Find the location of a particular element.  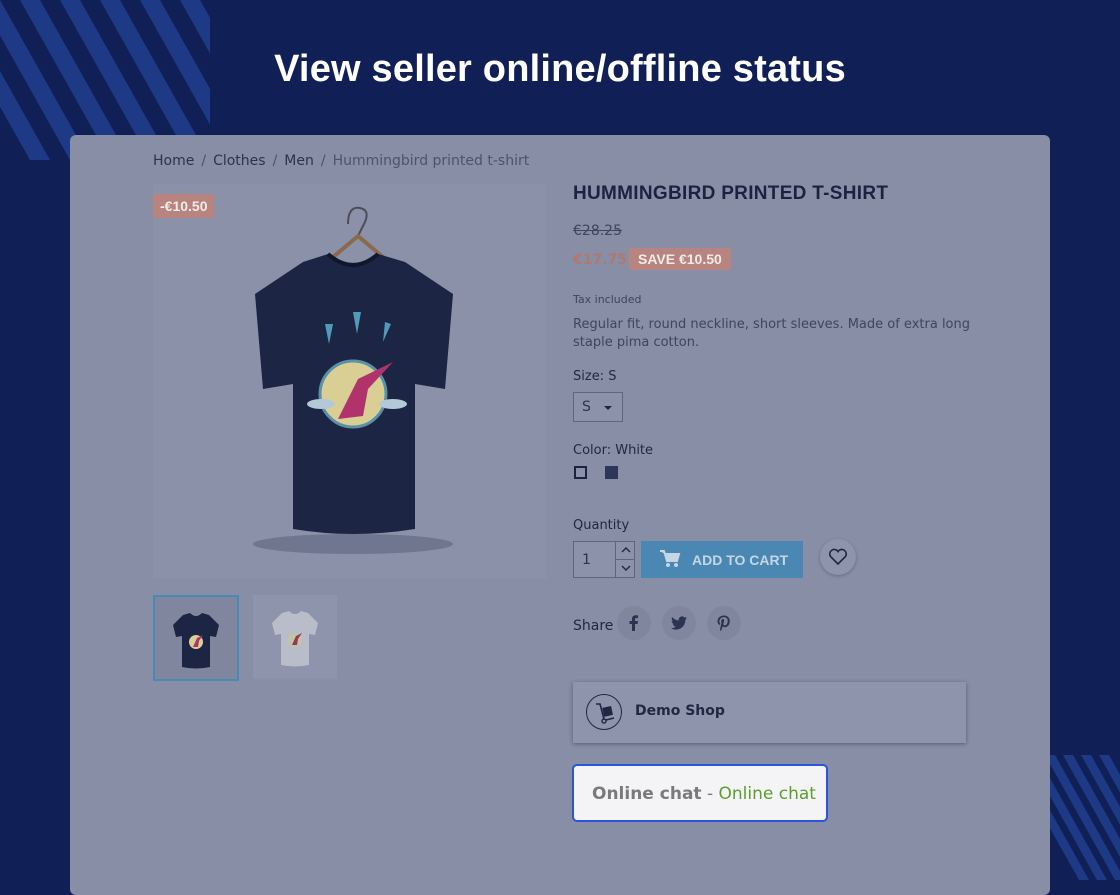

thumbnail-white is located at coordinates (295, 637).